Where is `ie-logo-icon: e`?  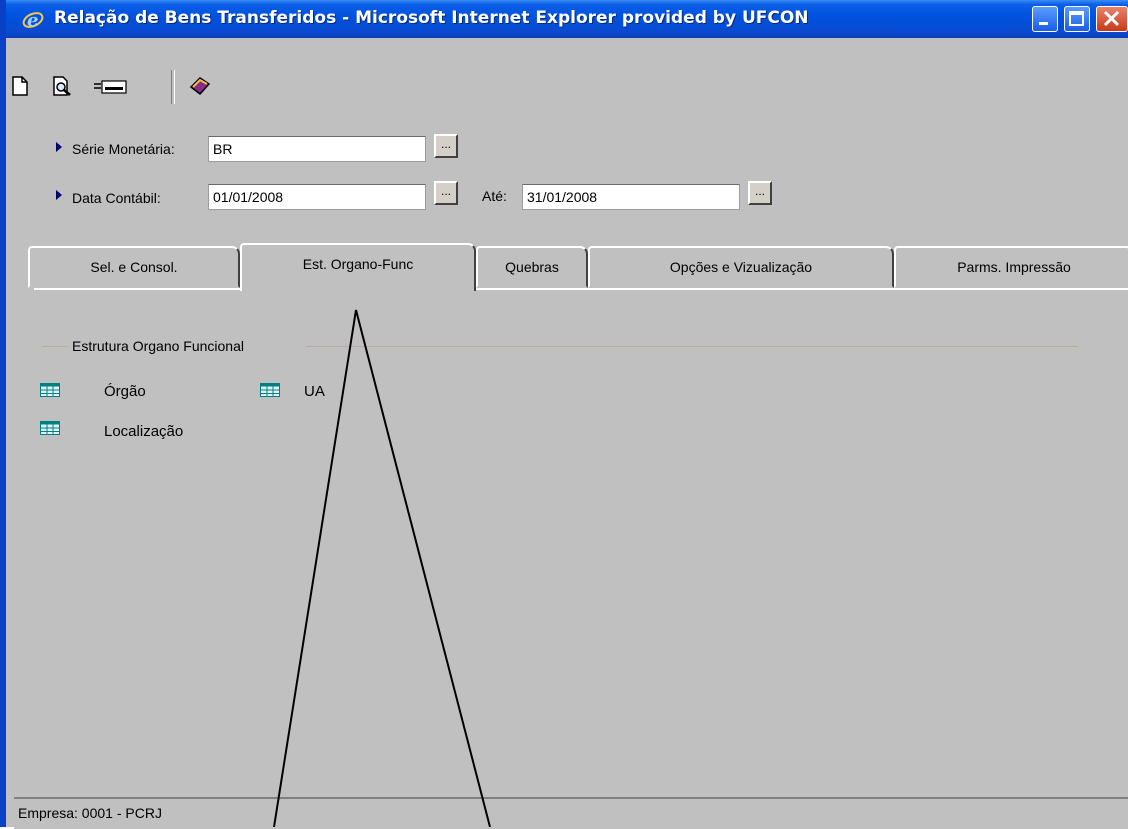
ie-logo-icon: e is located at coordinates (33, 20).